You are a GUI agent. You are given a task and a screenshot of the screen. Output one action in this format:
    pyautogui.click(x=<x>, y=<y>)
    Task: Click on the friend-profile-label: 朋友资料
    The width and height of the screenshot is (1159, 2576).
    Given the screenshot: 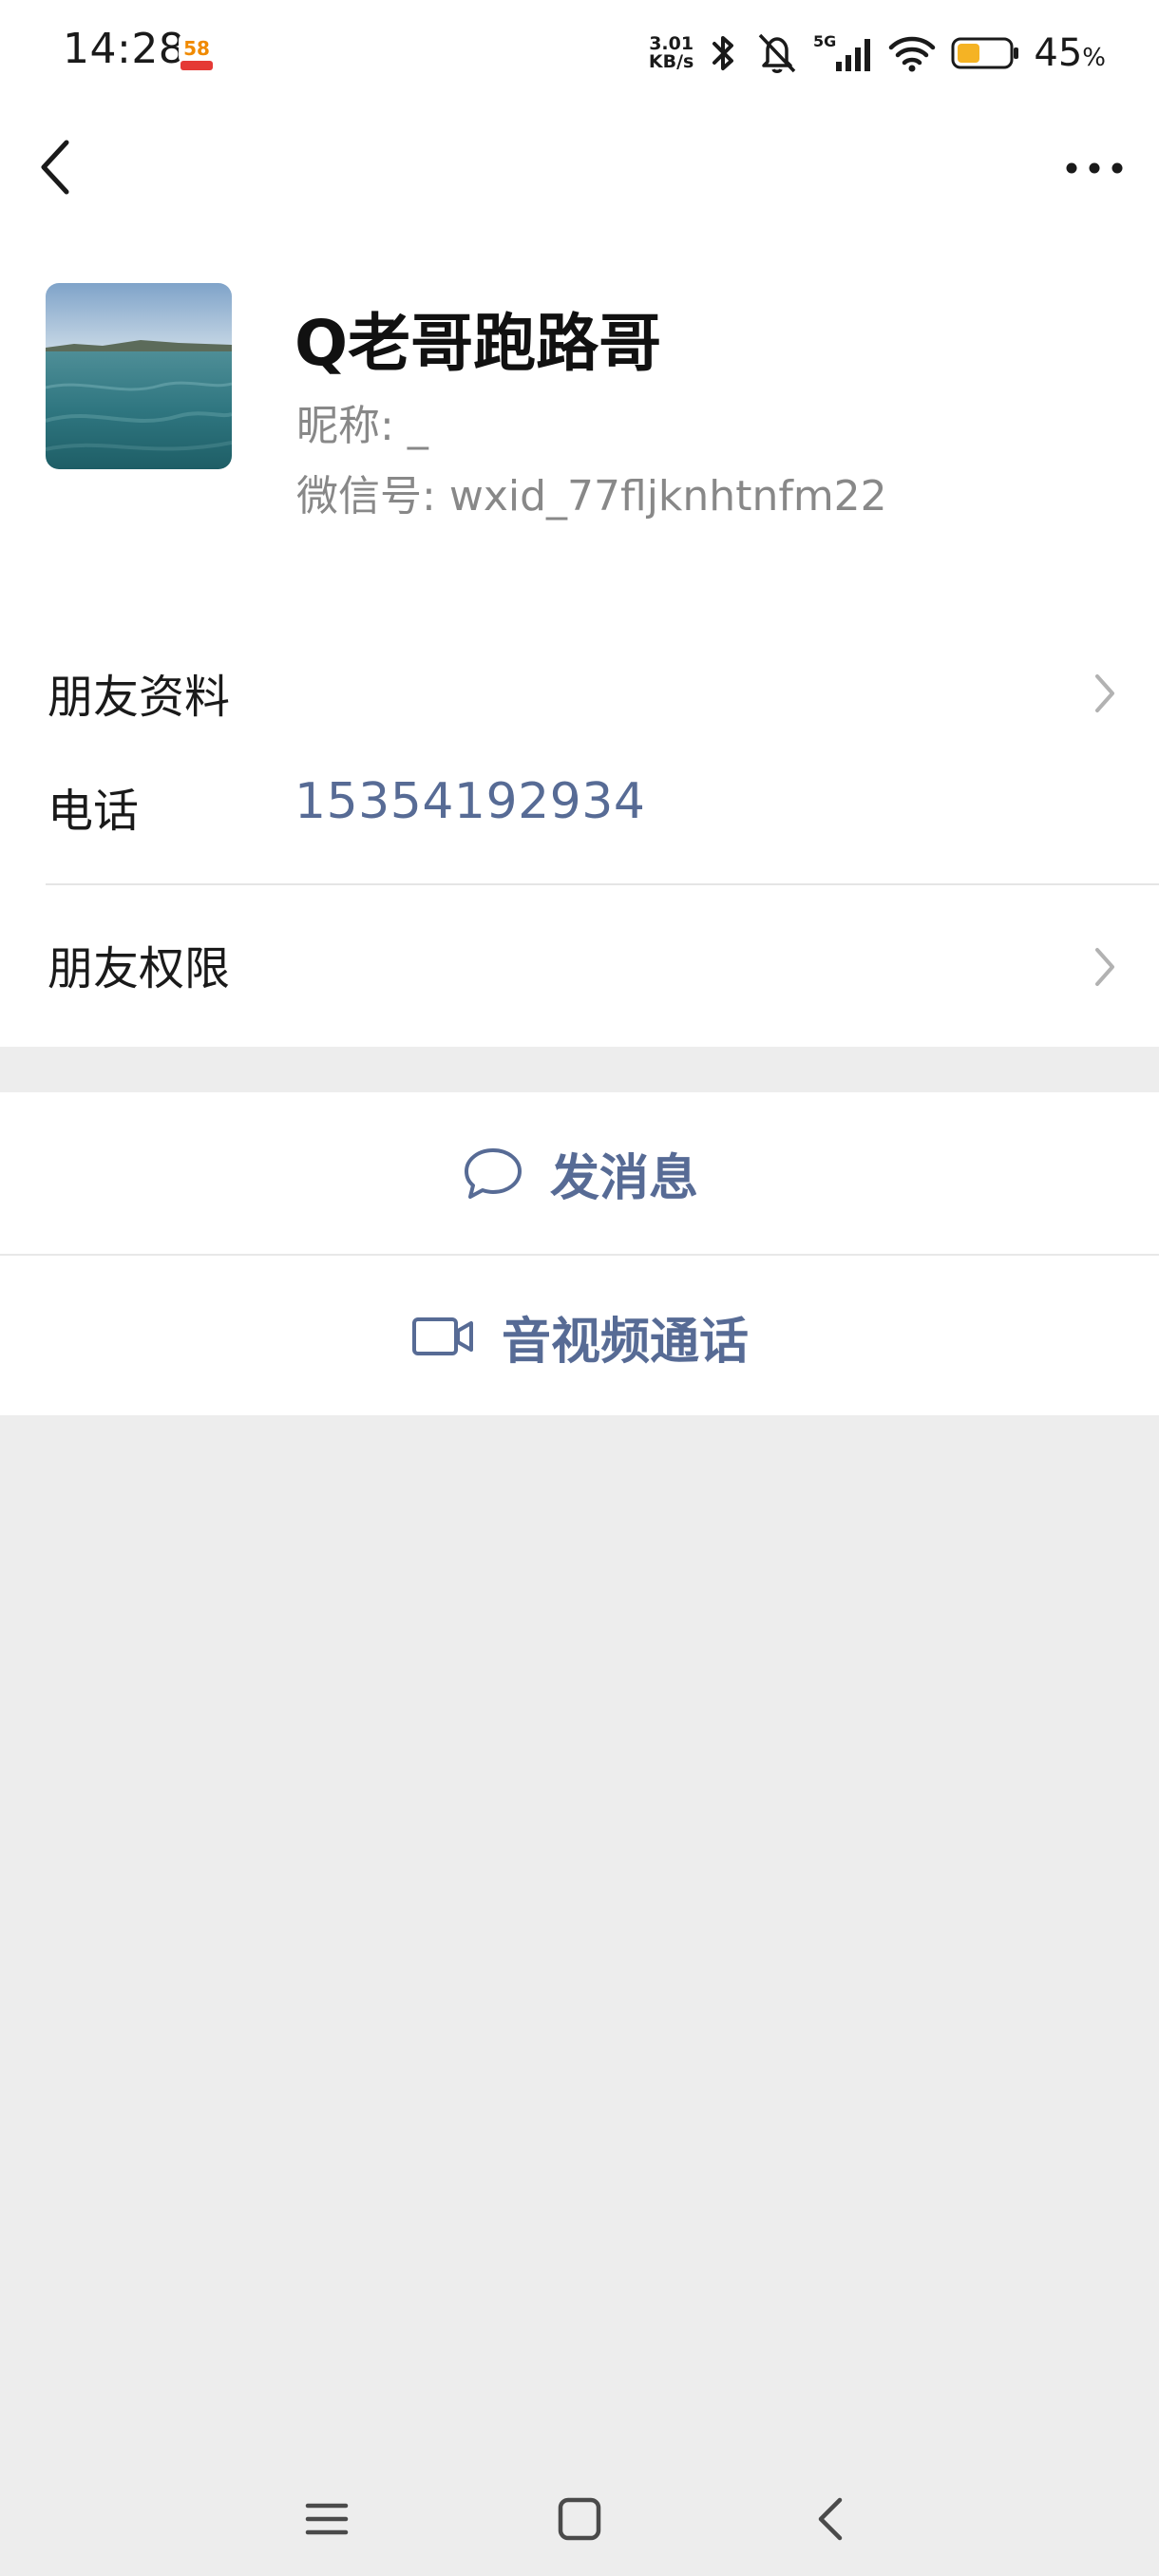 What is the action you would take?
    pyautogui.click(x=139, y=697)
    